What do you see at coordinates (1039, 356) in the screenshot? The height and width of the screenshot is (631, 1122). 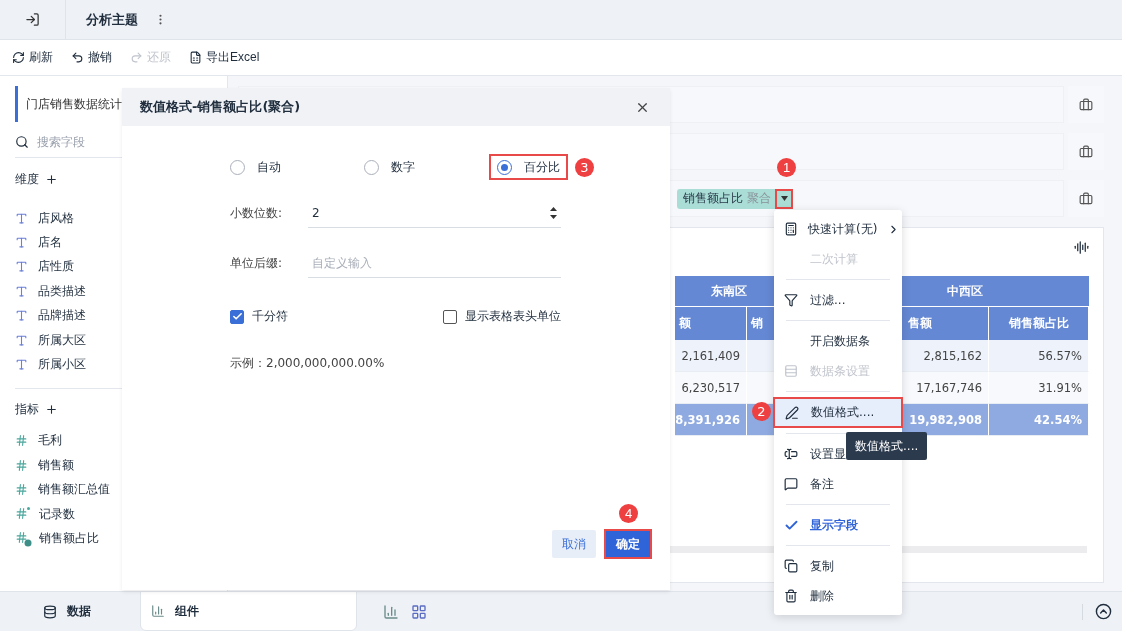 I see `table-cell: 56.57%` at bounding box center [1039, 356].